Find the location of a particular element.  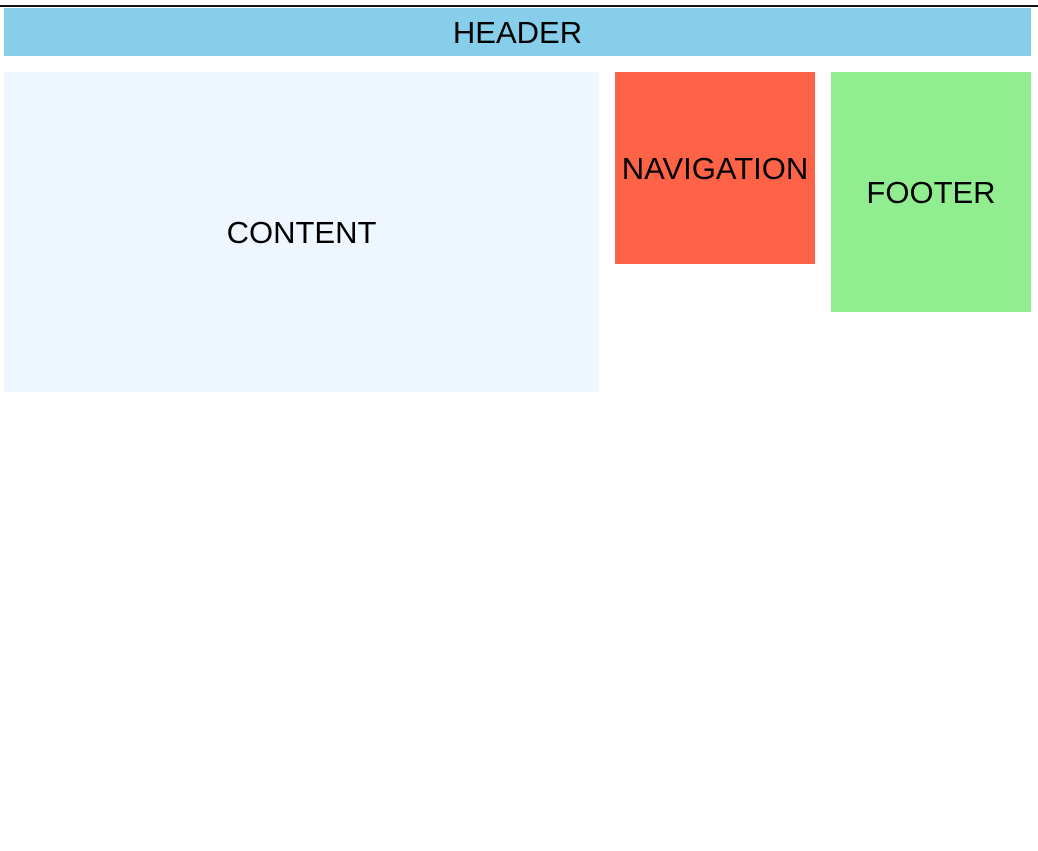

footer-label: FOOTER is located at coordinates (931, 192).